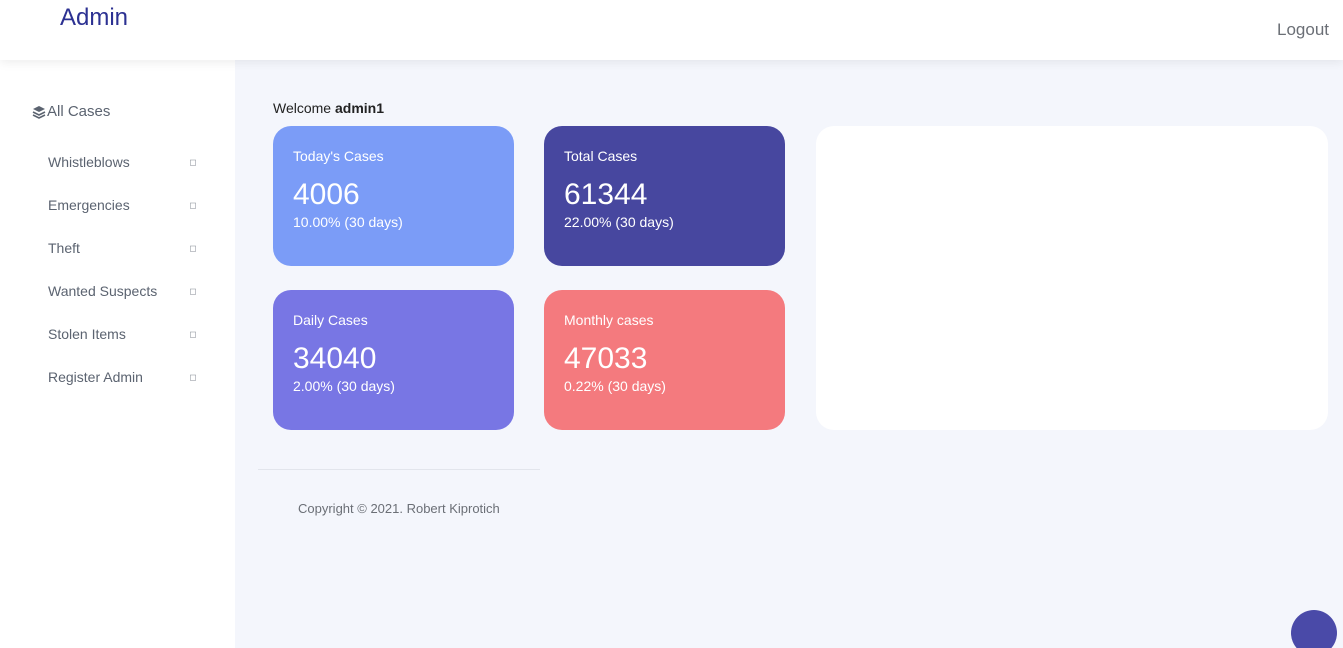  Describe the element at coordinates (606, 358) in the screenshot. I see `card-value: 47033` at that location.